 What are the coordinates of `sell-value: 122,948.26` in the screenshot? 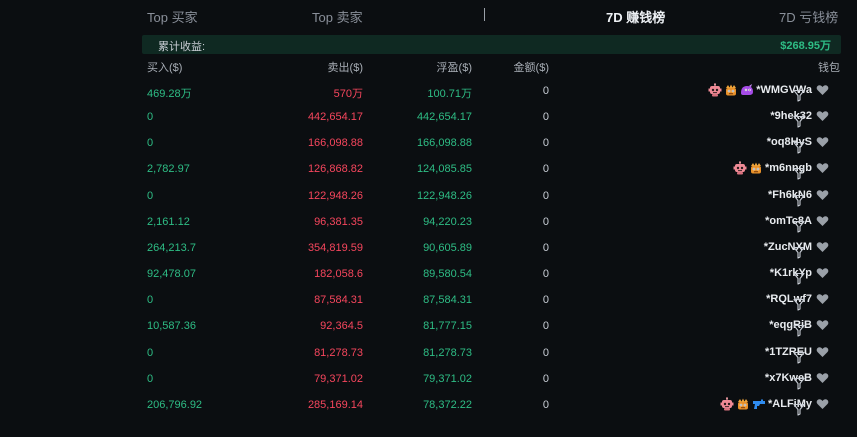 It's located at (335, 195).